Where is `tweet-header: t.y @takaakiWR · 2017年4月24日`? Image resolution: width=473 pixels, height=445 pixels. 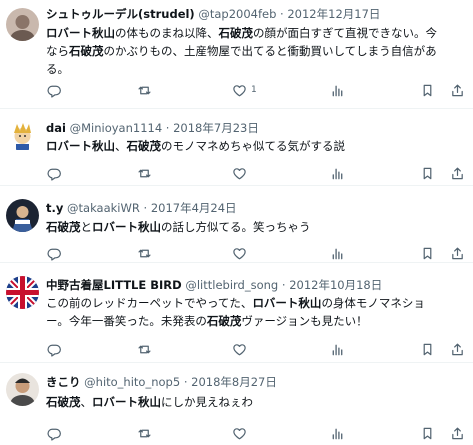 tweet-header: t.y @takaakiWR · 2017年4月24日 is located at coordinates (257, 208).